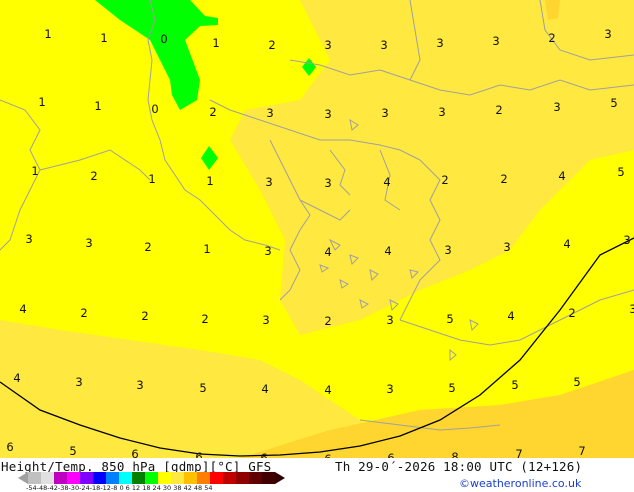 Image resolution: width=634 pixels, height=492 pixels. I want to click on colorbar-left-arrow, so click(23, 478).